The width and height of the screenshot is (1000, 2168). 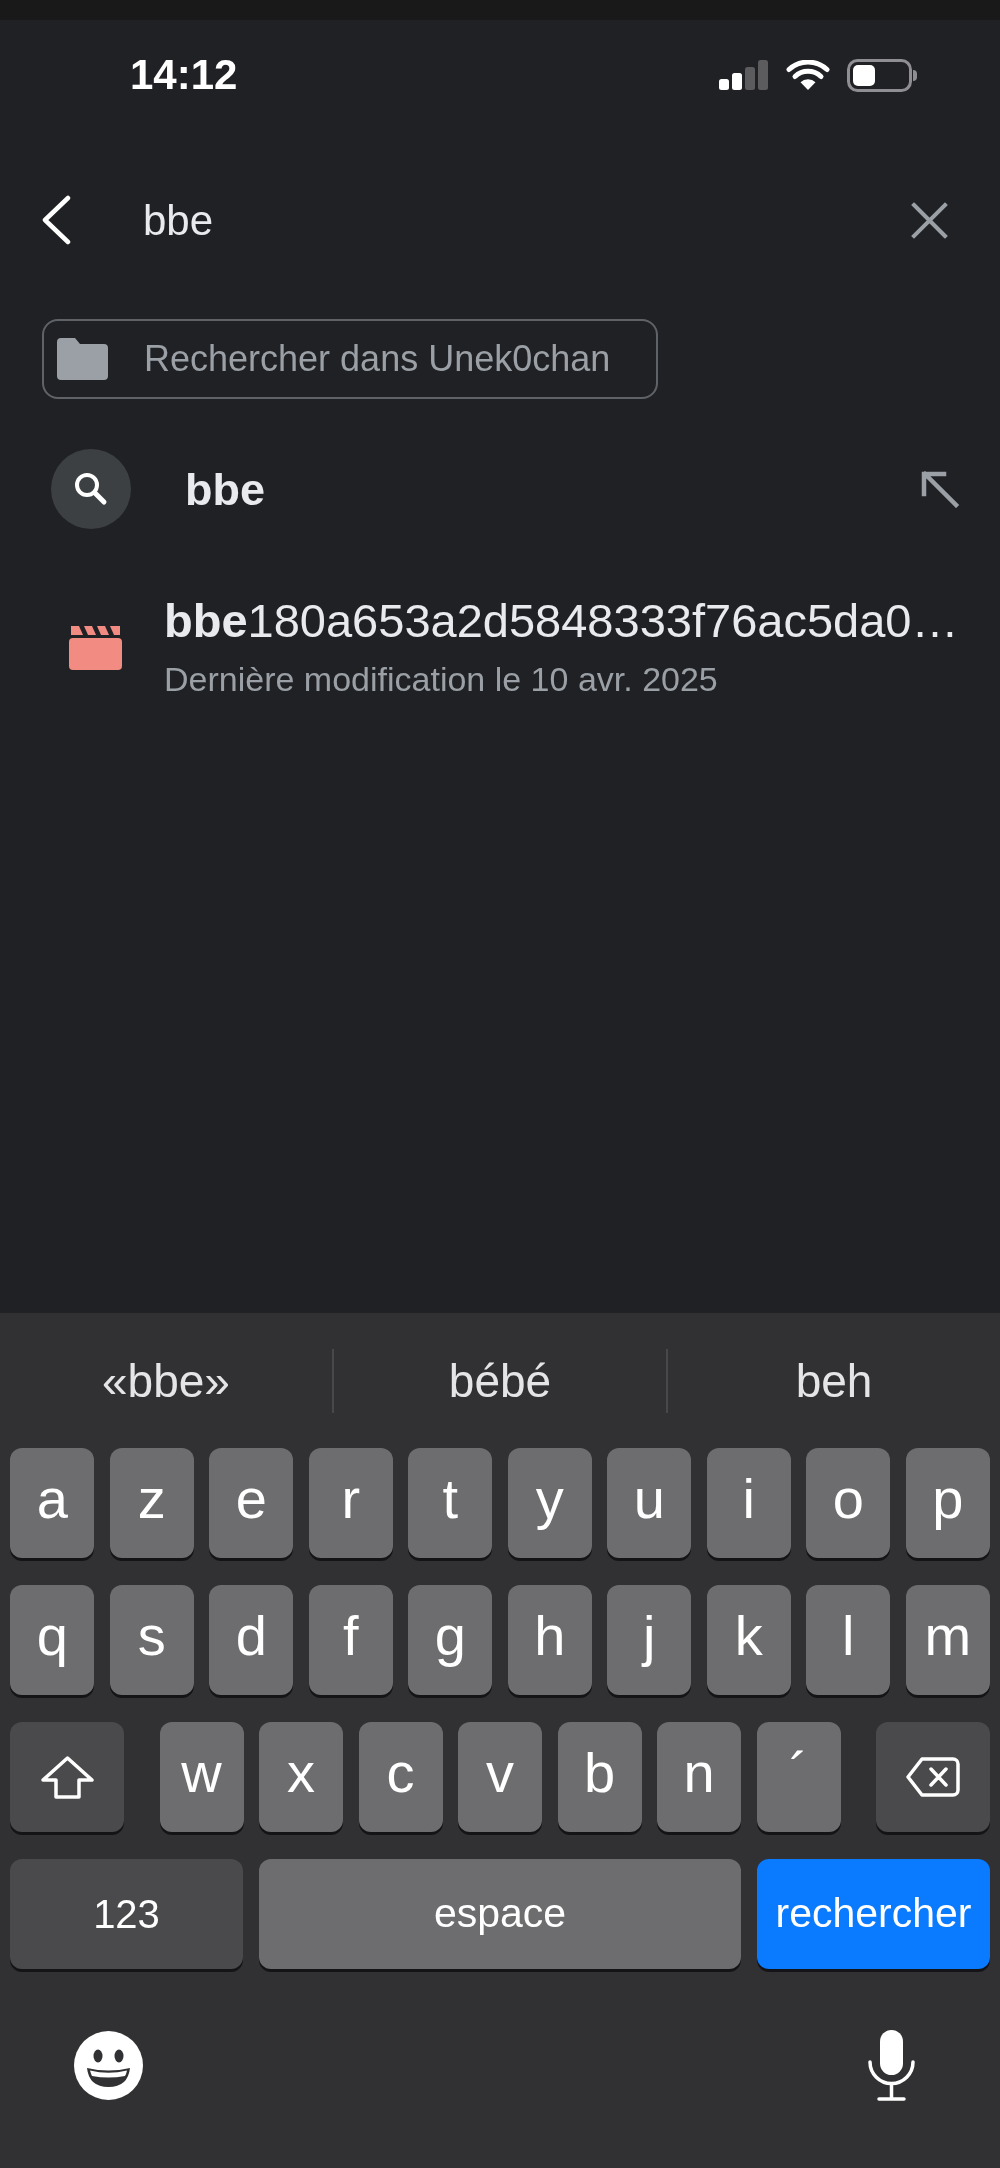 I want to click on letter-key: r, so click(x=350, y=1503).